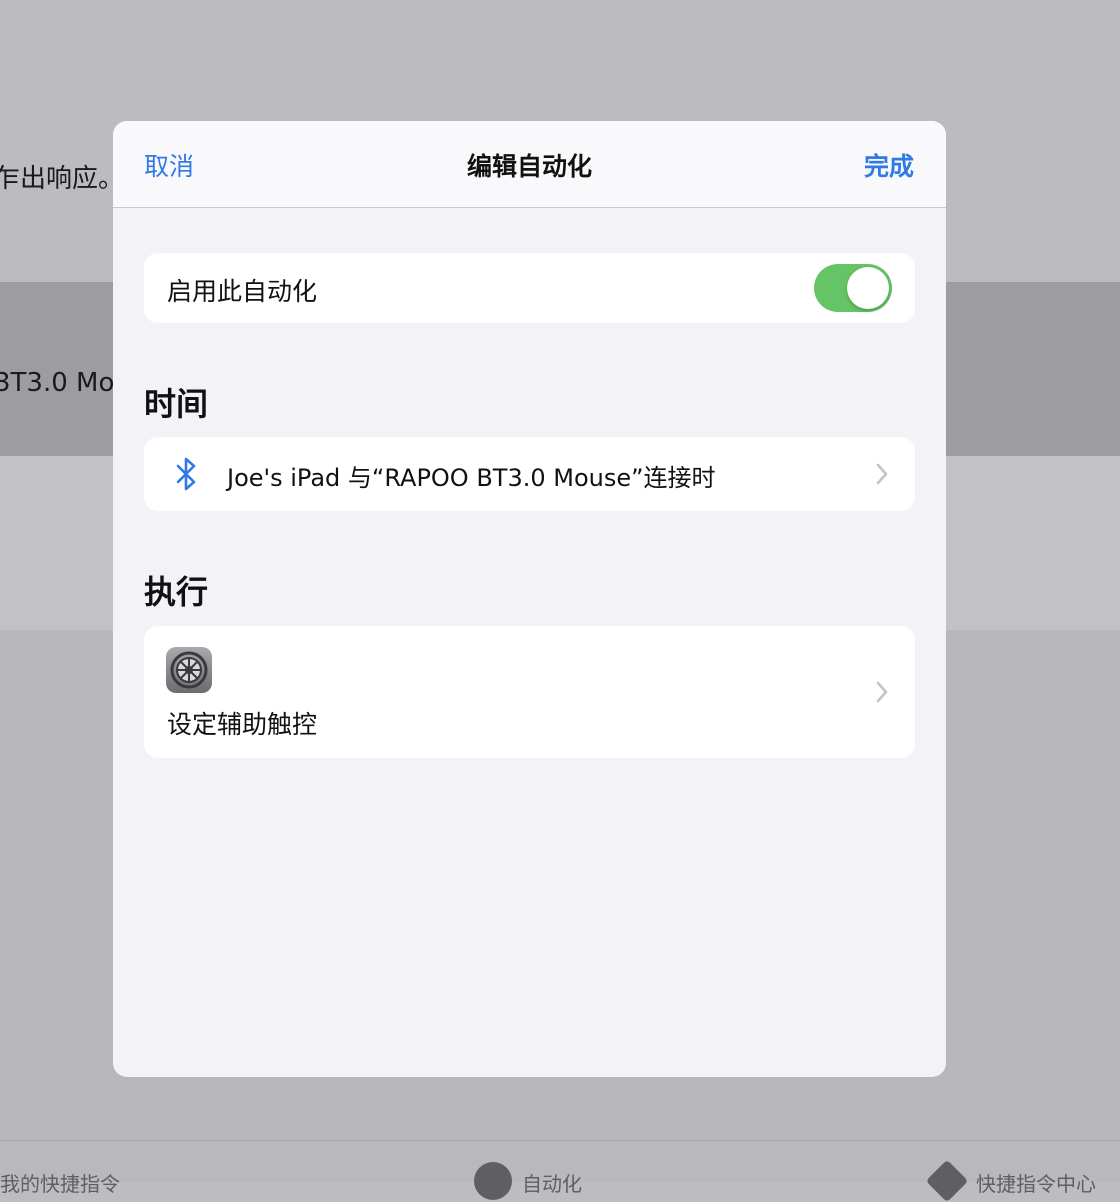 The image size is (1120, 1202). I want to click on enable-automation-row: 启用此自动化, so click(529, 288).